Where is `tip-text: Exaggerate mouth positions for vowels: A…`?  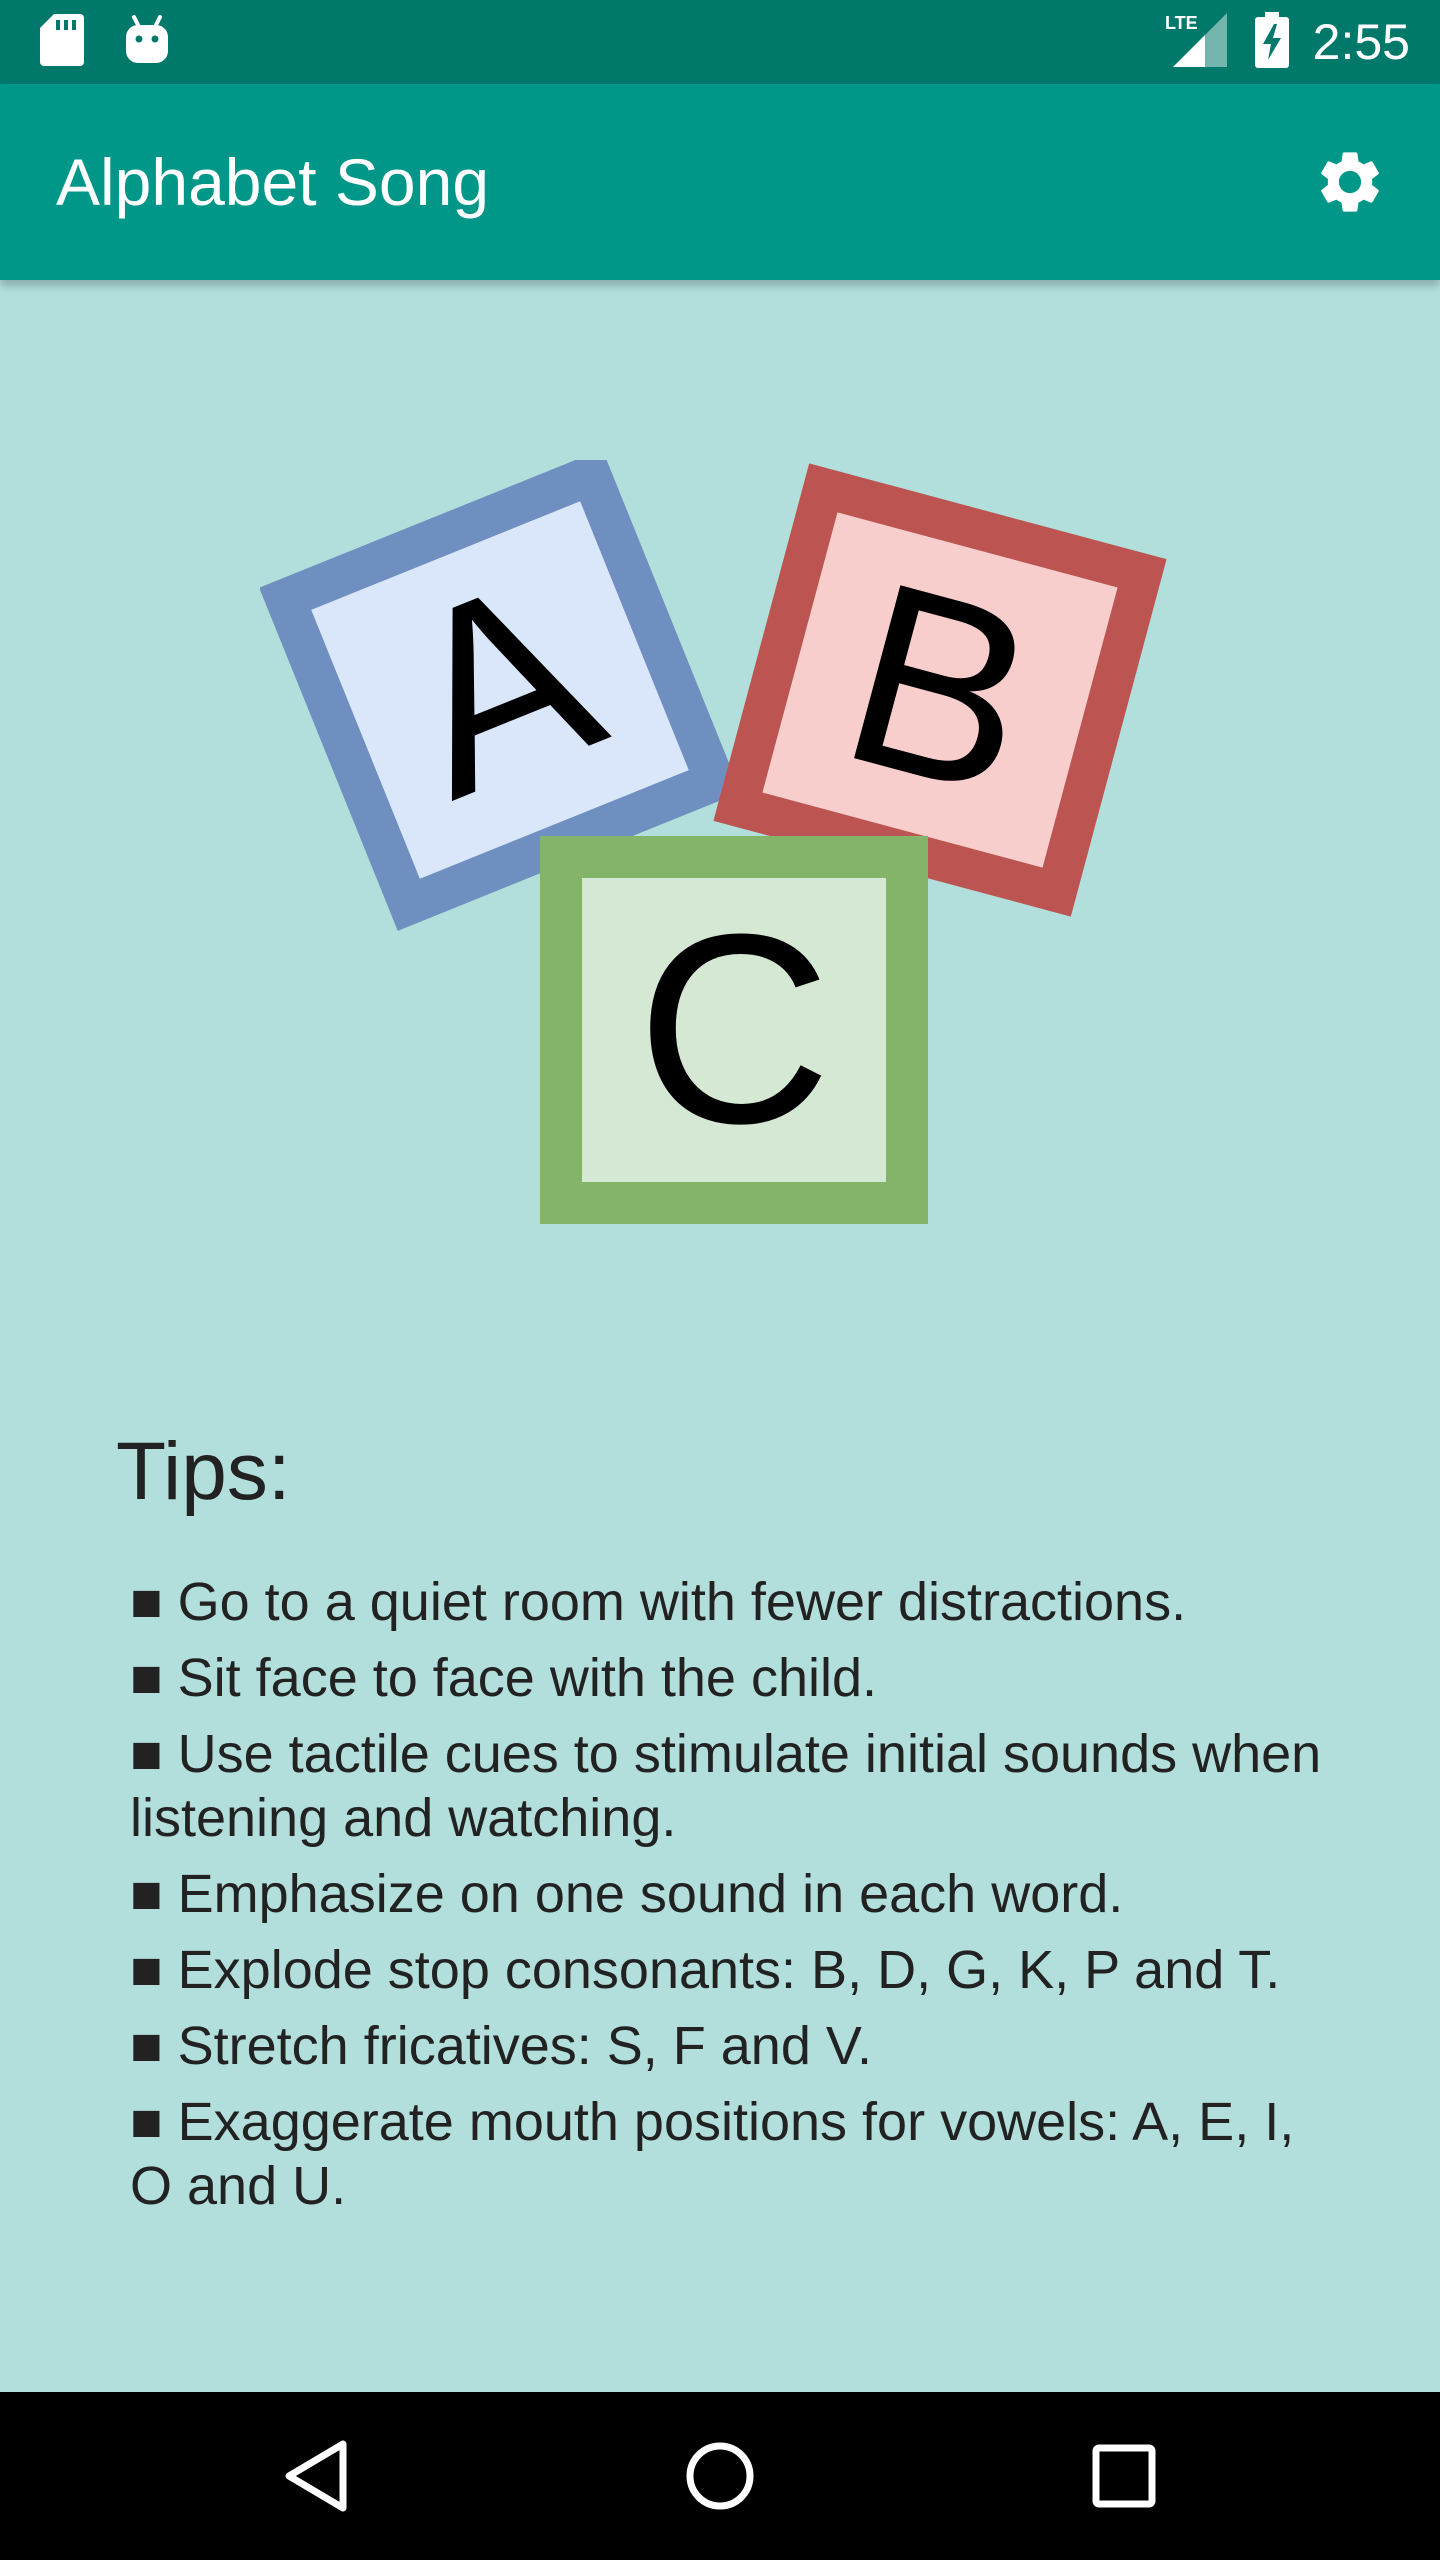 tip-text: Exaggerate mouth positions for vowels: A… is located at coordinates (712, 2154).